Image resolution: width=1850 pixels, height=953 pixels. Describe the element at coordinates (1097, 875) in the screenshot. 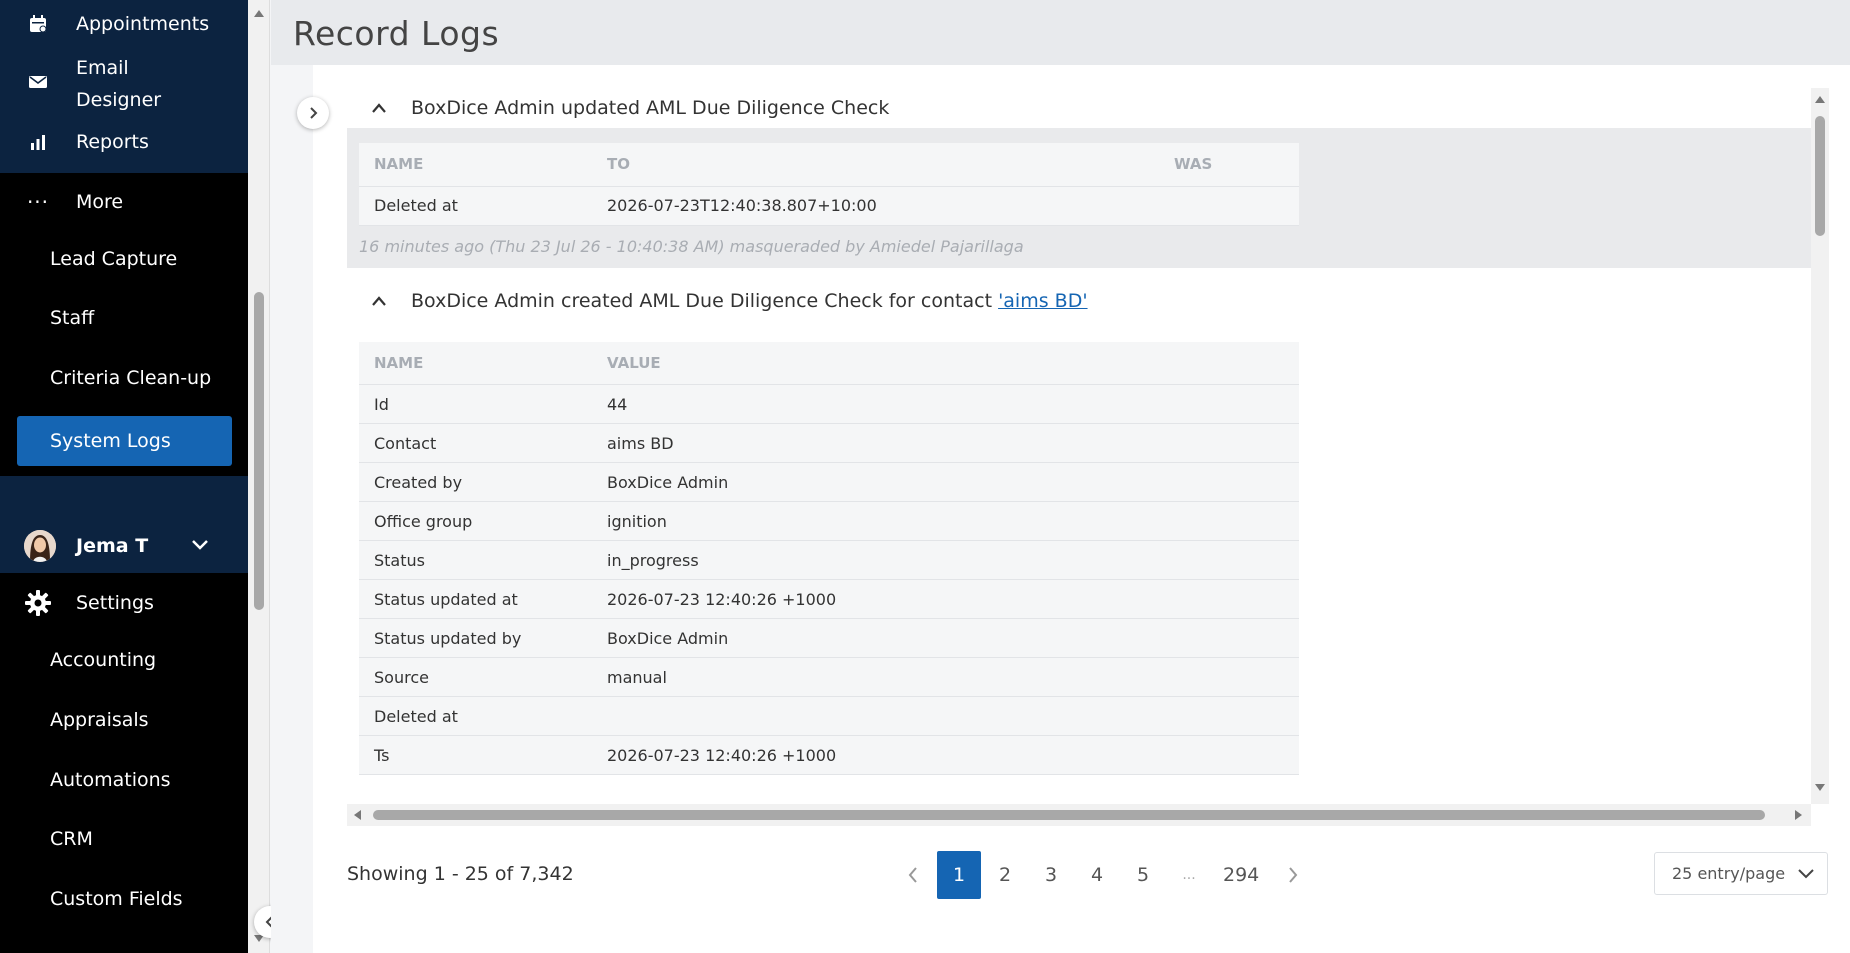

I see `page-button: 4` at that location.